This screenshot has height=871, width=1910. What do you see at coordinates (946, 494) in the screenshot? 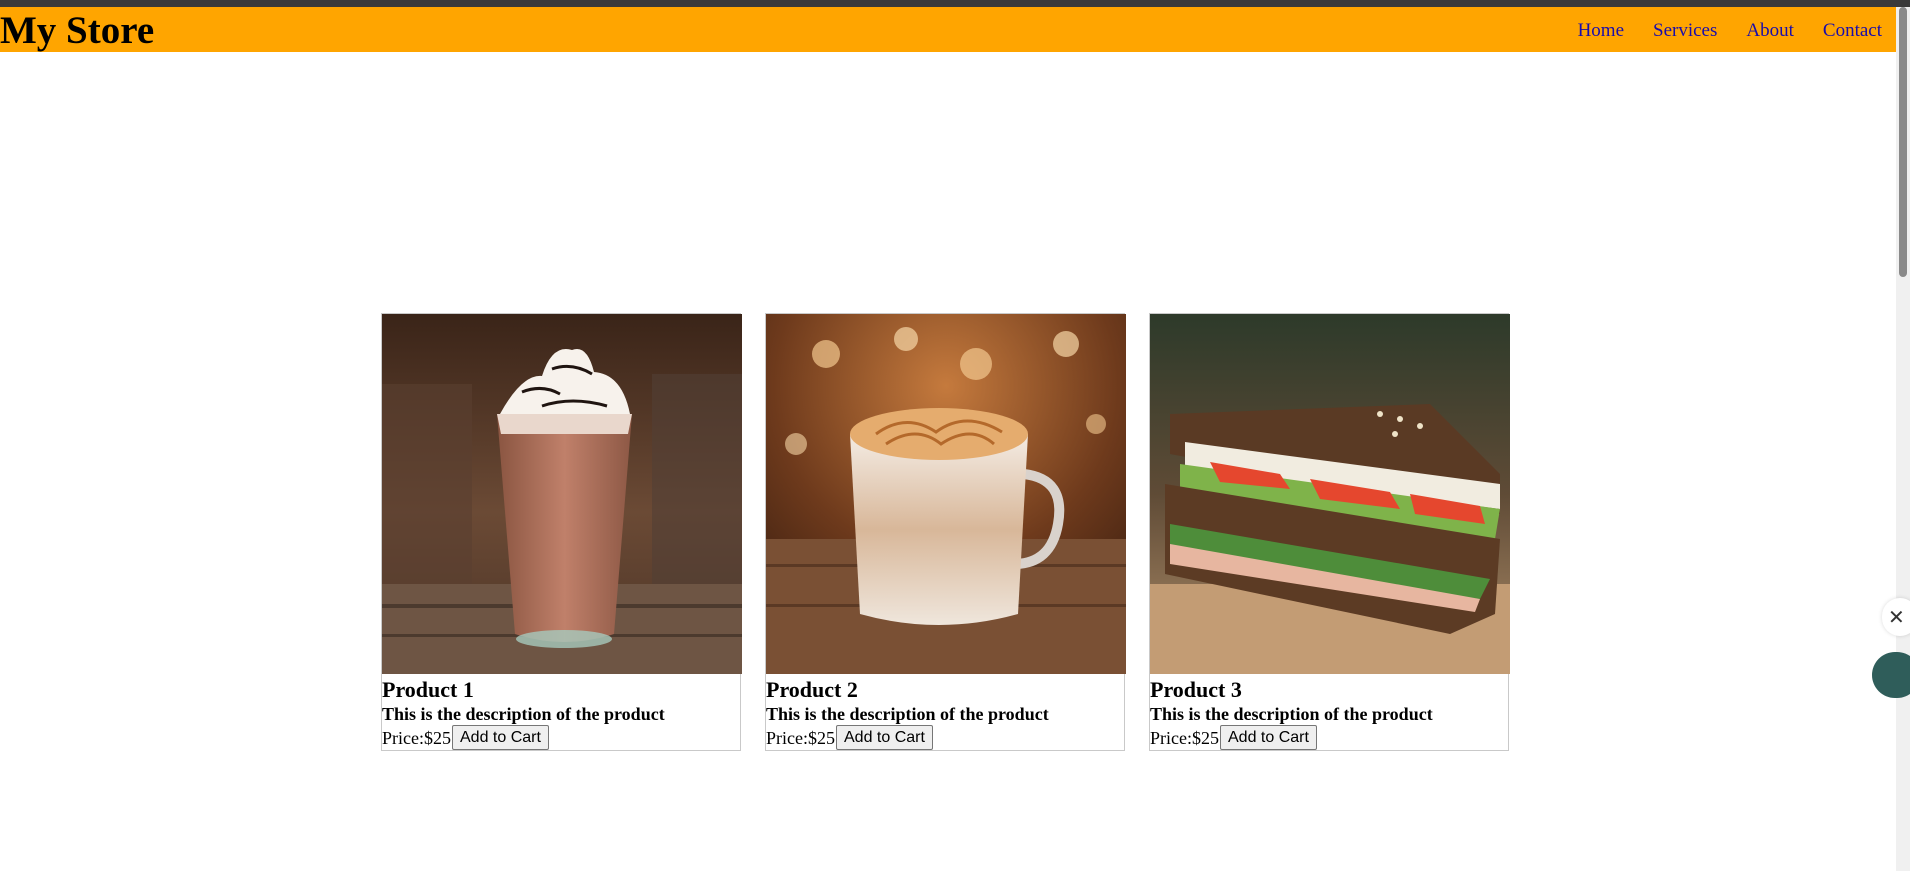
I see `latte-cup-image` at bounding box center [946, 494].